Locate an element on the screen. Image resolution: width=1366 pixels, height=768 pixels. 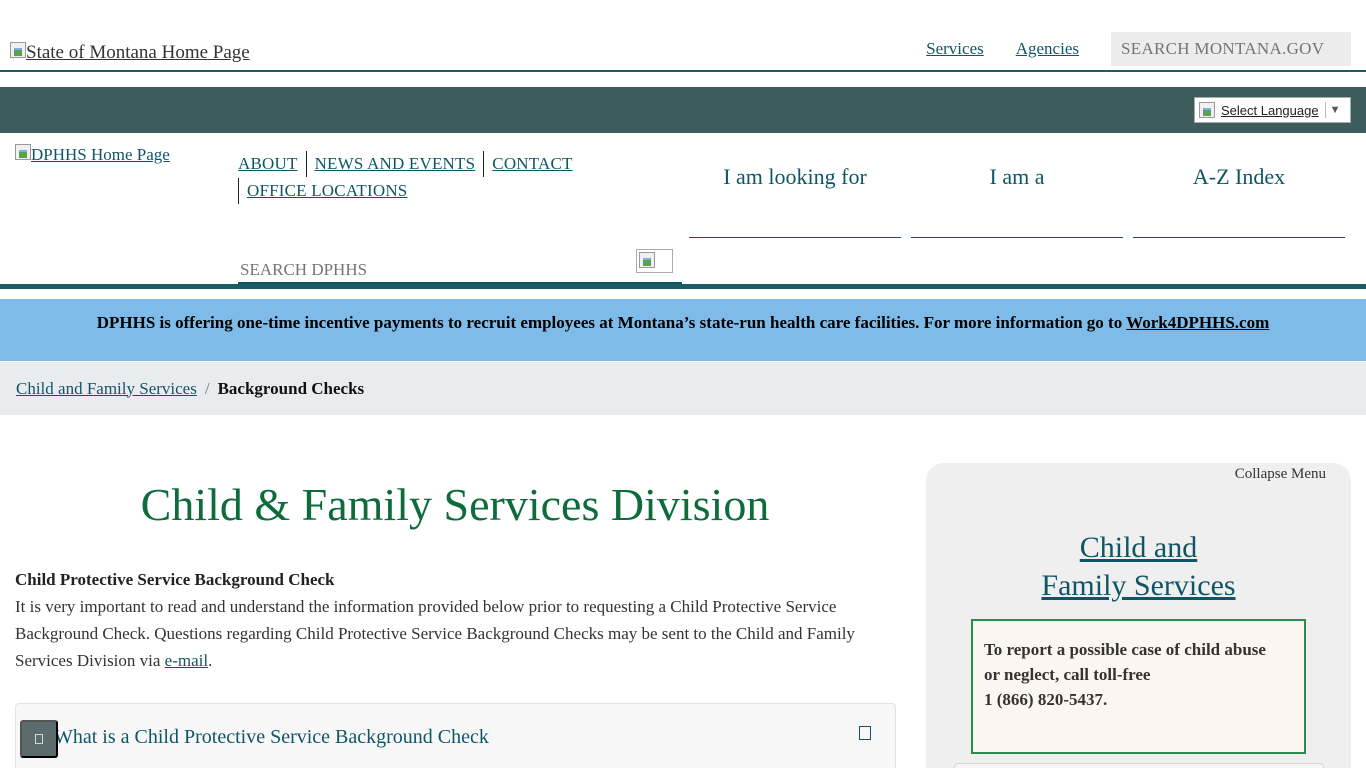
work4dphhs-link: Work4DPHHS.com is located at coordinates (1197, 322).